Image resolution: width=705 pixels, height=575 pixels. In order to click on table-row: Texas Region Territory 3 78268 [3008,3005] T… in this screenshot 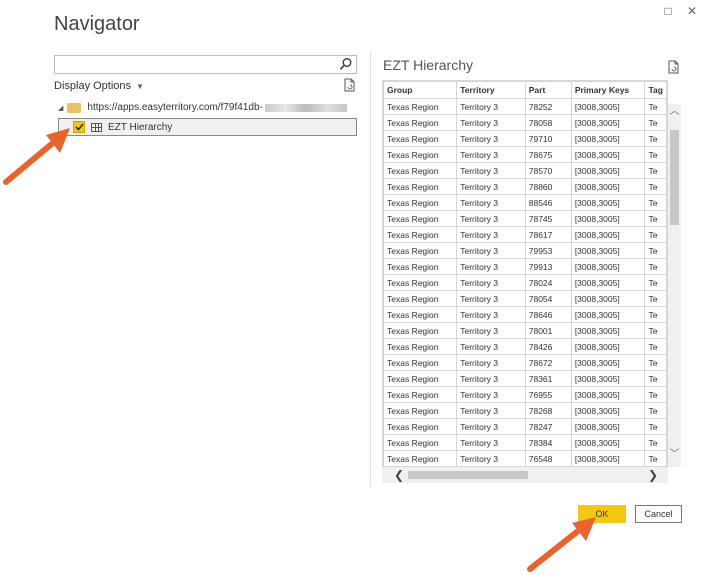, I will do `click(525, 410)`.